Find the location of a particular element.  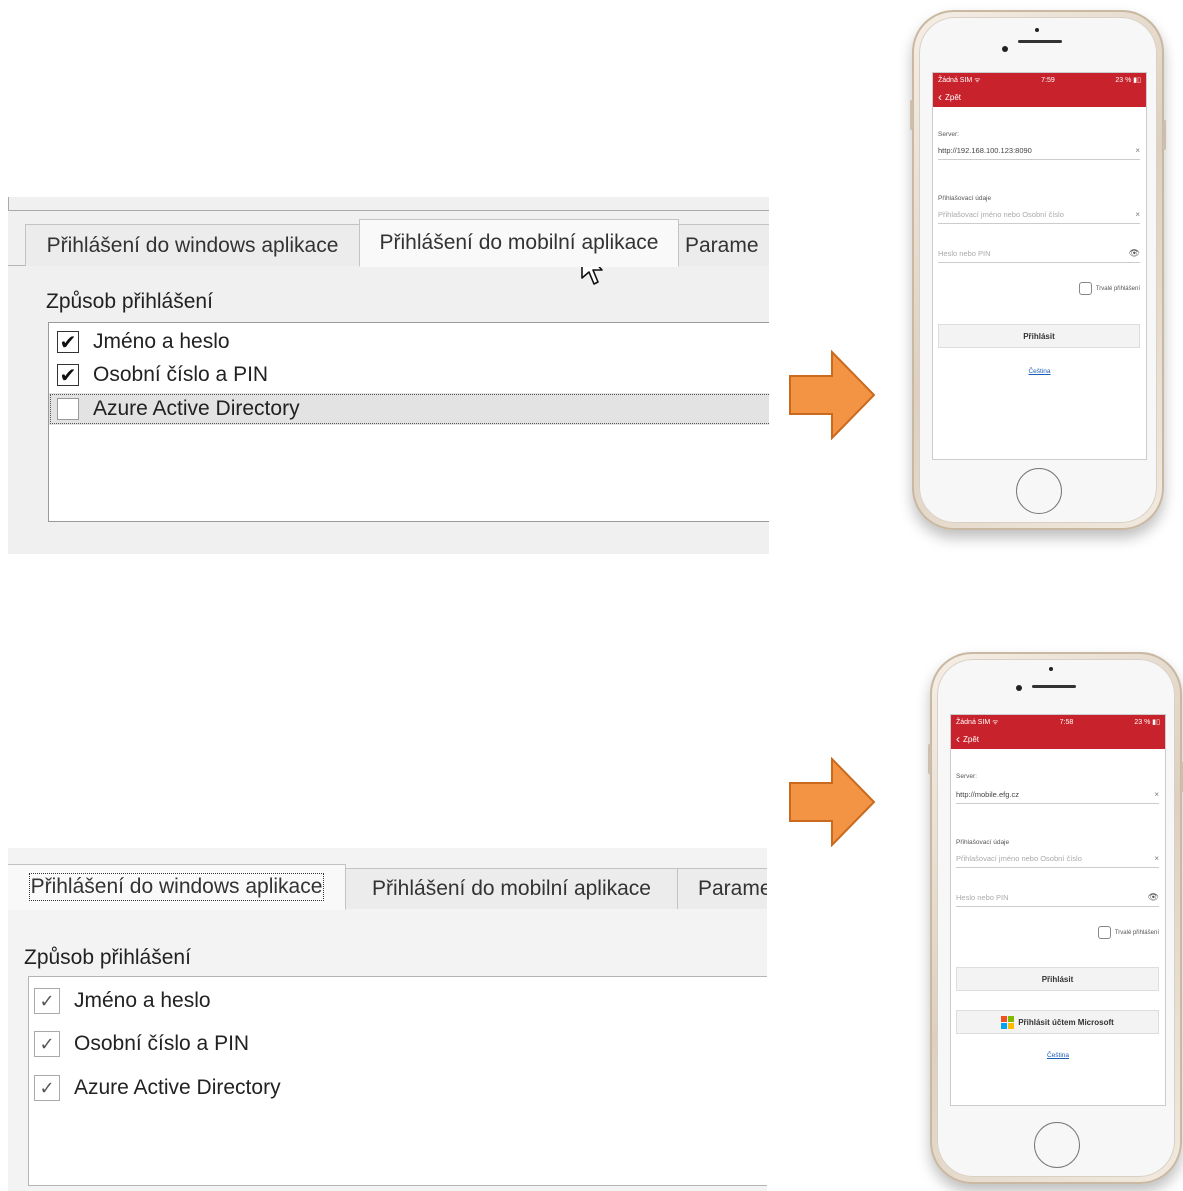

clock-label: 7:59 is located at coordinates (1048, 80).